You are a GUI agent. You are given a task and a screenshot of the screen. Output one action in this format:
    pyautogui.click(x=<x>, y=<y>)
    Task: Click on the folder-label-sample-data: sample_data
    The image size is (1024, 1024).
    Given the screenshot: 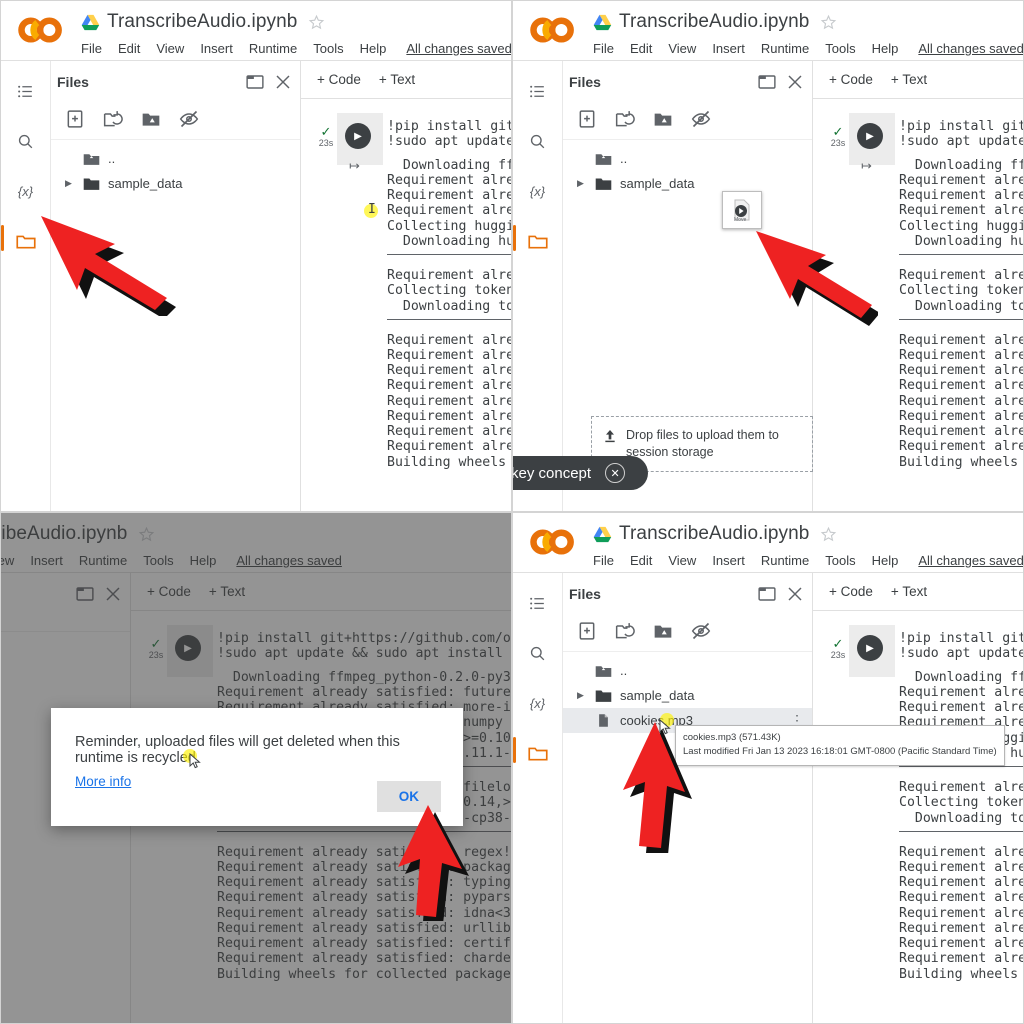 What is the action you would take?
    pyautogui.click(x=657, y=183)
    